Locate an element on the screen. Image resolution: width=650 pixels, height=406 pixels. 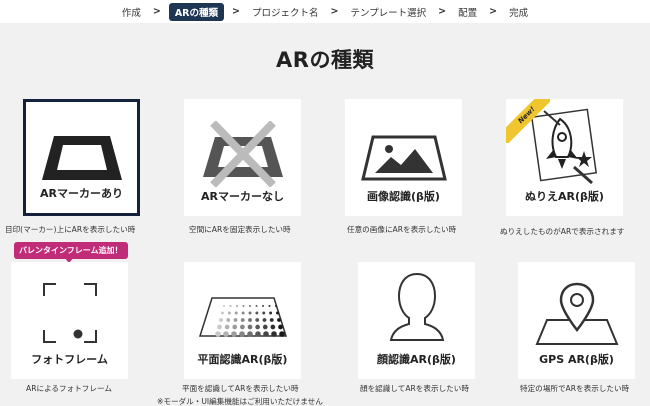
card-label: GPS AR(β版) is located at coordinates (576, 359).